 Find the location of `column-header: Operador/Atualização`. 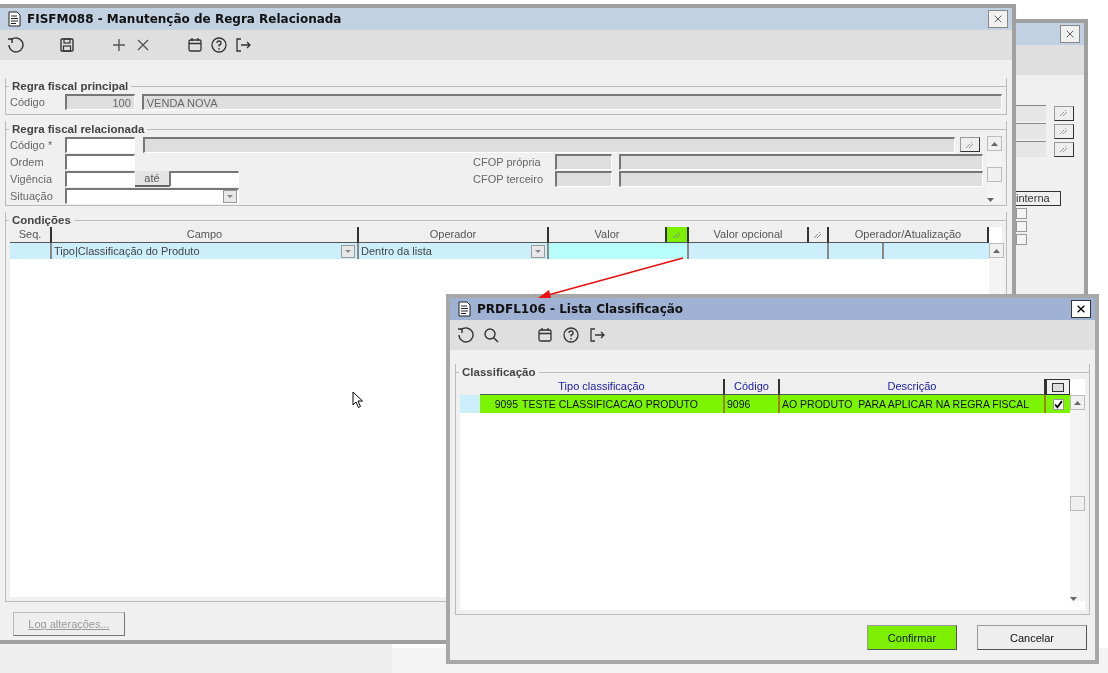

column-header: Operador/Atualização is located at coordinates (909, 235).